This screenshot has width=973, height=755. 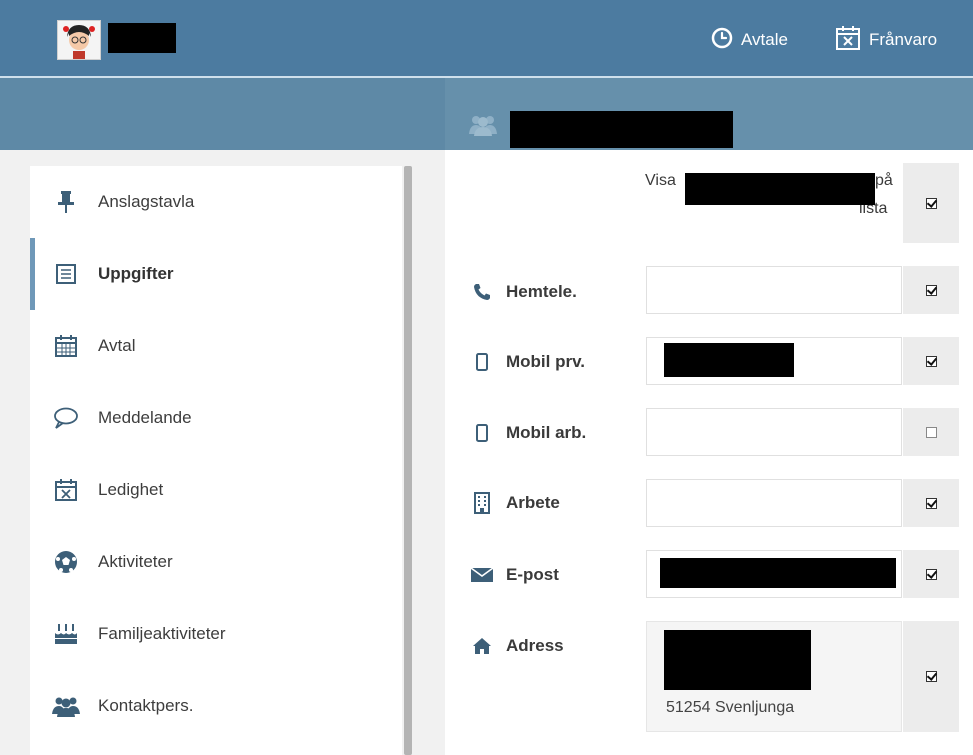 I want to click on sidebar-item-uppgifter: Uppgifter, so click(x=216, y=274).